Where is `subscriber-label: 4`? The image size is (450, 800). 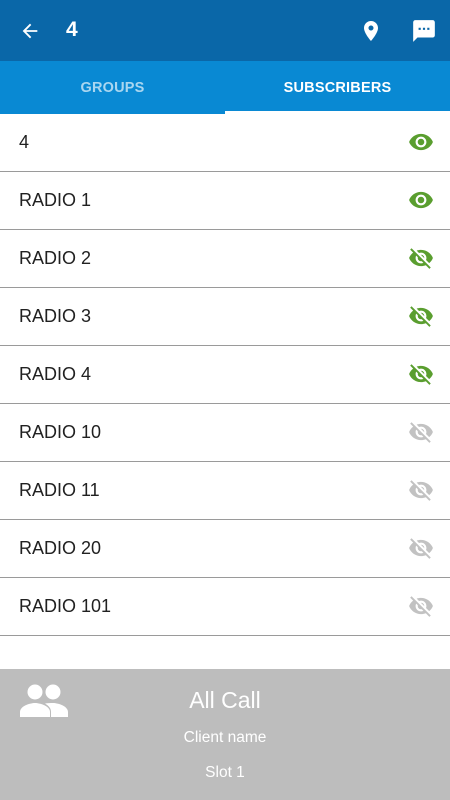
subscriber-label: 4 is located at coordinates (24, 142).